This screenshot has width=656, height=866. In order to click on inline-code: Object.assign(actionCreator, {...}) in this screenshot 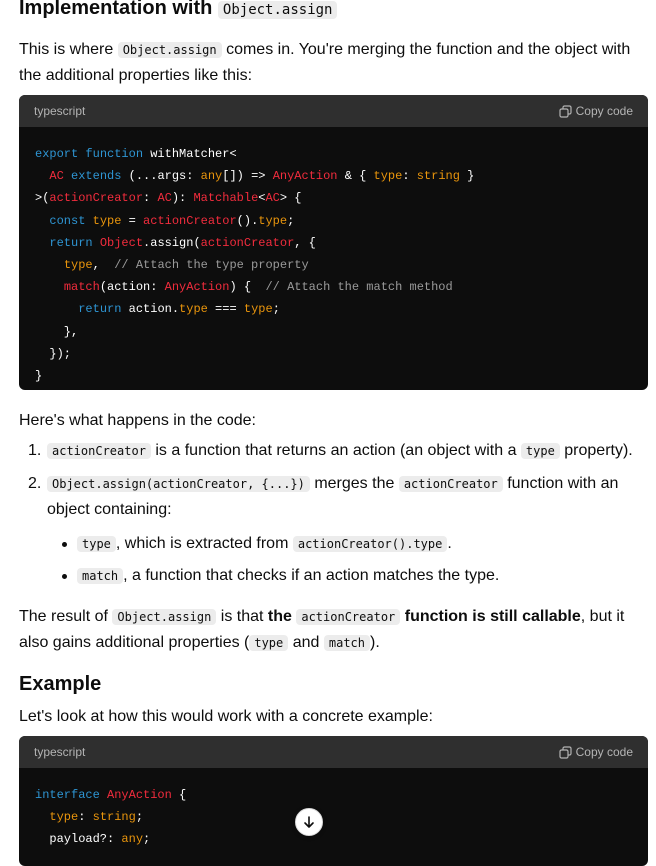, I will do `click(178, 484)`.